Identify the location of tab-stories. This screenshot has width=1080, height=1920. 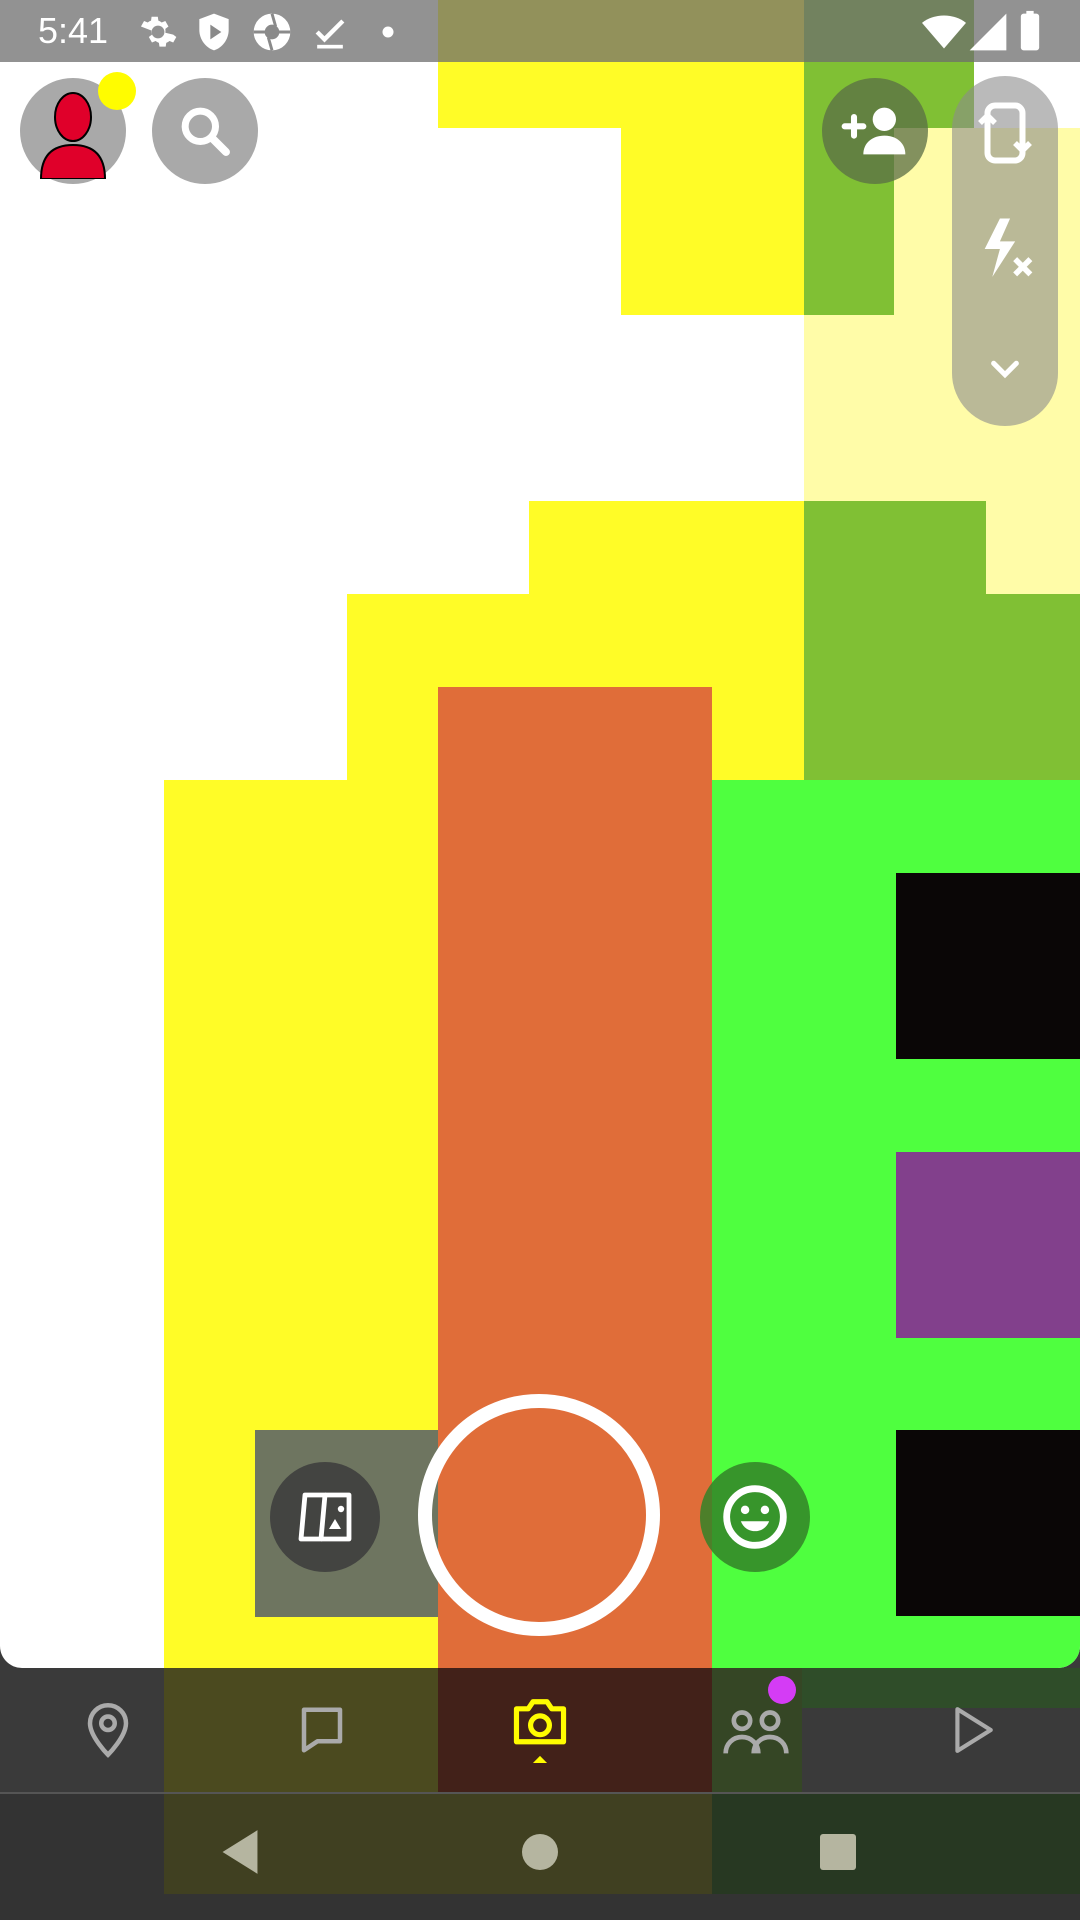
(756, 1728).